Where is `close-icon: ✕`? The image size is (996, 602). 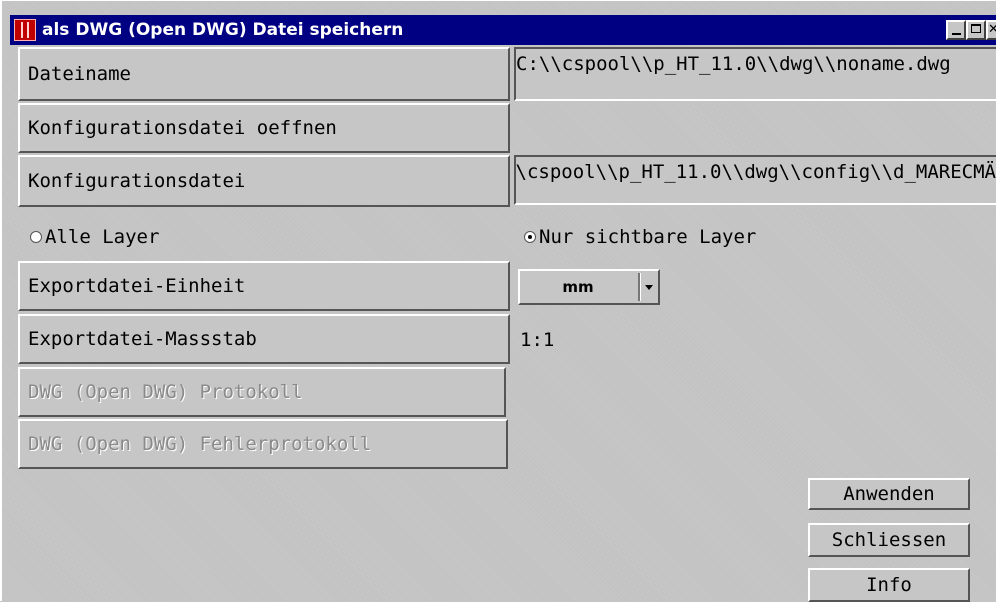
close-icon: ✕ is located at coordinates (991, 30).